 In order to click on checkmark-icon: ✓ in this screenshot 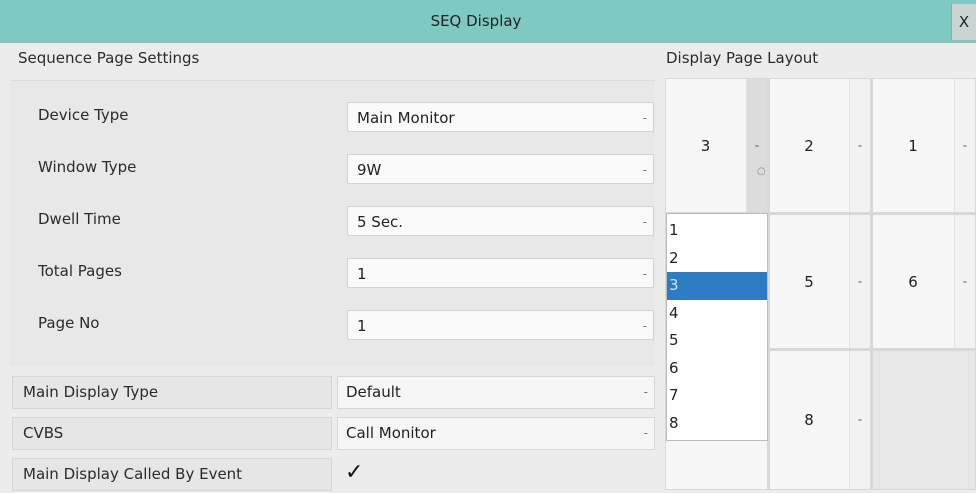, I will do `click(354, 472)`.